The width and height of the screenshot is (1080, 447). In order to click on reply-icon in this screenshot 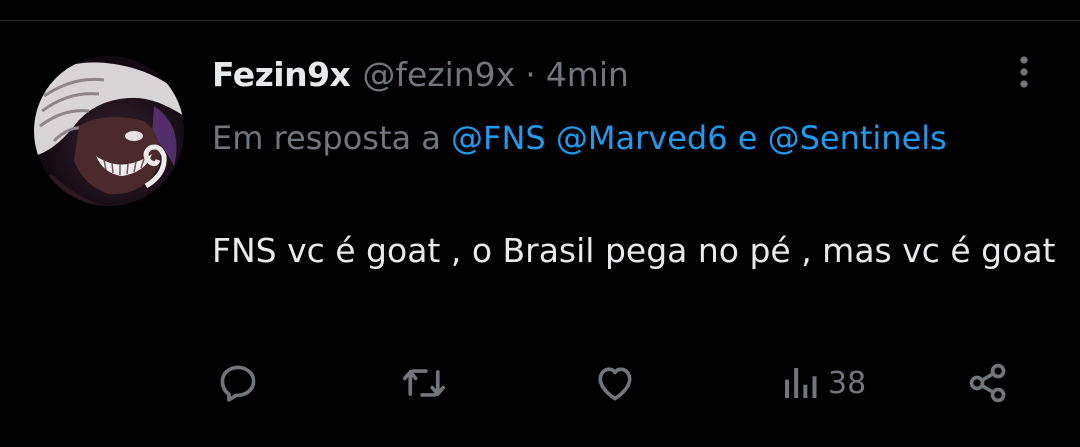, I will do `click(238, 383)`.